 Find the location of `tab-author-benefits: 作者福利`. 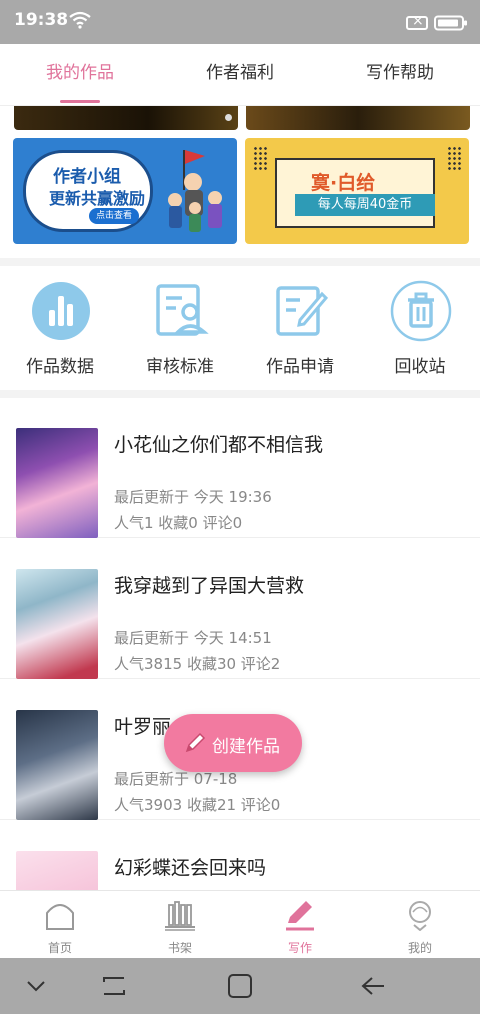

tab-author-benefits: 作者福利 is located at coordinates (240, 74).